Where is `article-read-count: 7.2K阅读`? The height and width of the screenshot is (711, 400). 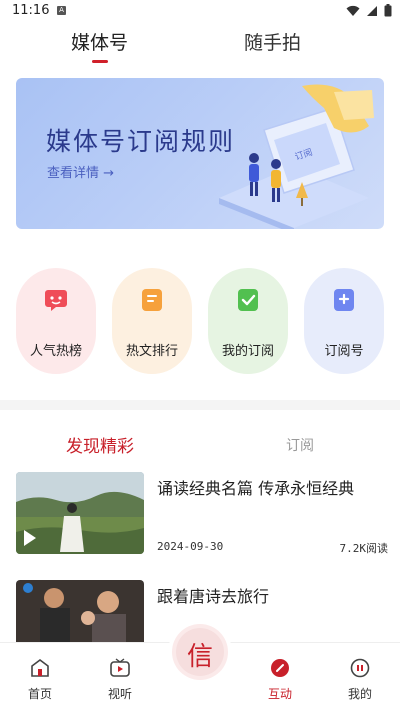 article-read-count: 7.2K阅读 is located at coordinates (364, 548).